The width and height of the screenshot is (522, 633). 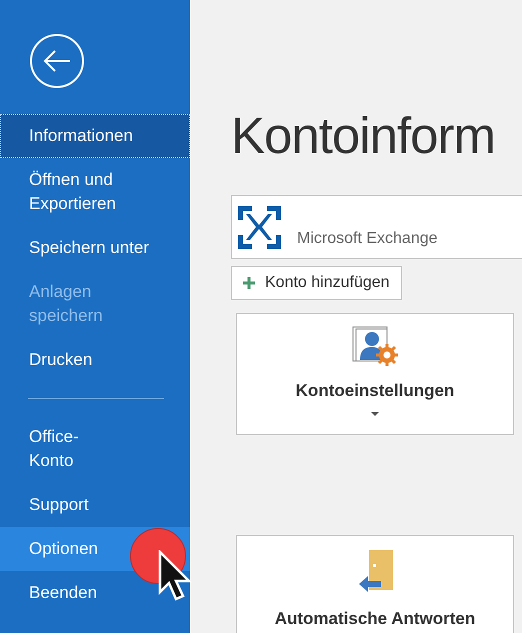 What do you see at coordinates (259, 227) in the screenshot?
I see `exchange-logo-icon` at bounding box center [259, 227].